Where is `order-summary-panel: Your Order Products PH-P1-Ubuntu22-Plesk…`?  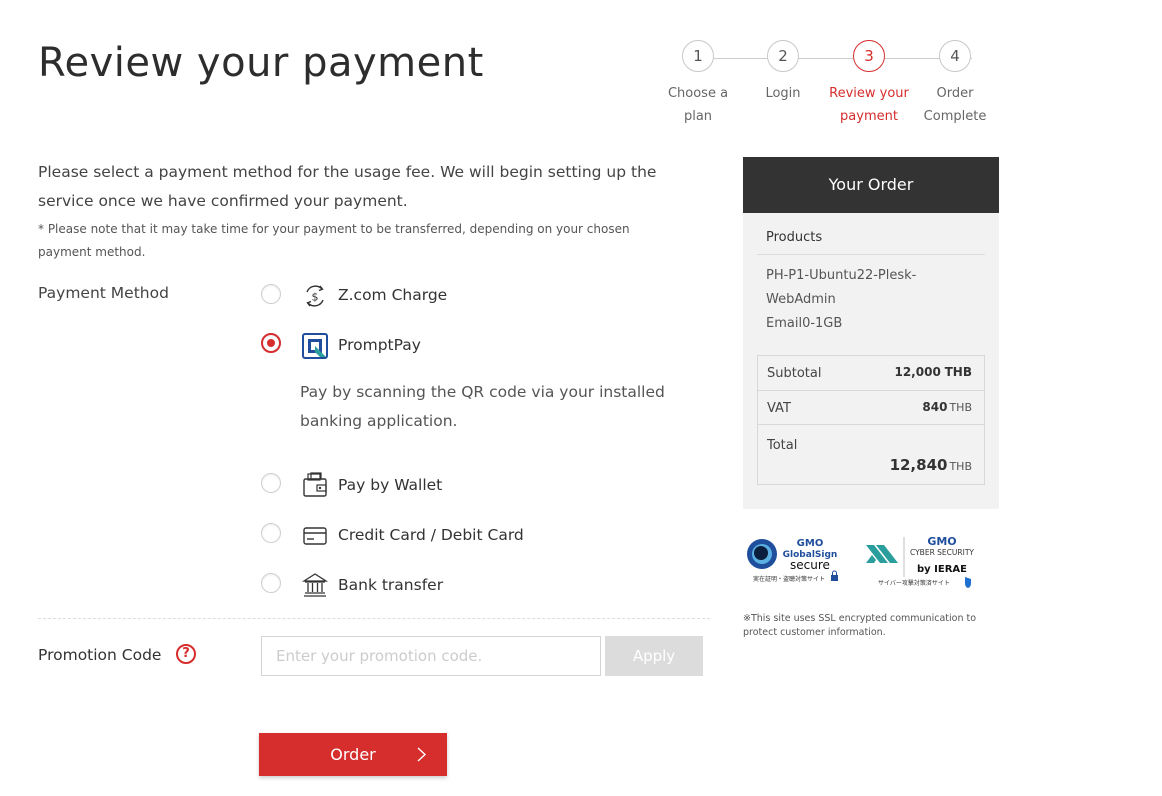
order-summary-panel: Your Order Products PH-P1-Ubuntu22-Plesk… is located at coordinates (871, 333).